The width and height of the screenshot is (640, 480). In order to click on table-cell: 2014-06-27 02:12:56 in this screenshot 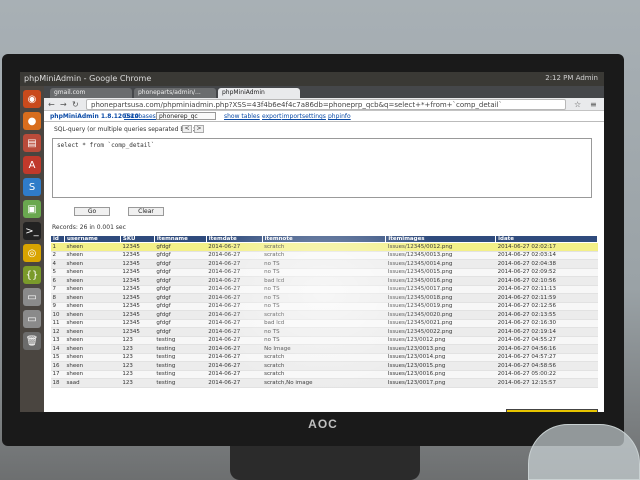, I will do `click(546, 306)`.